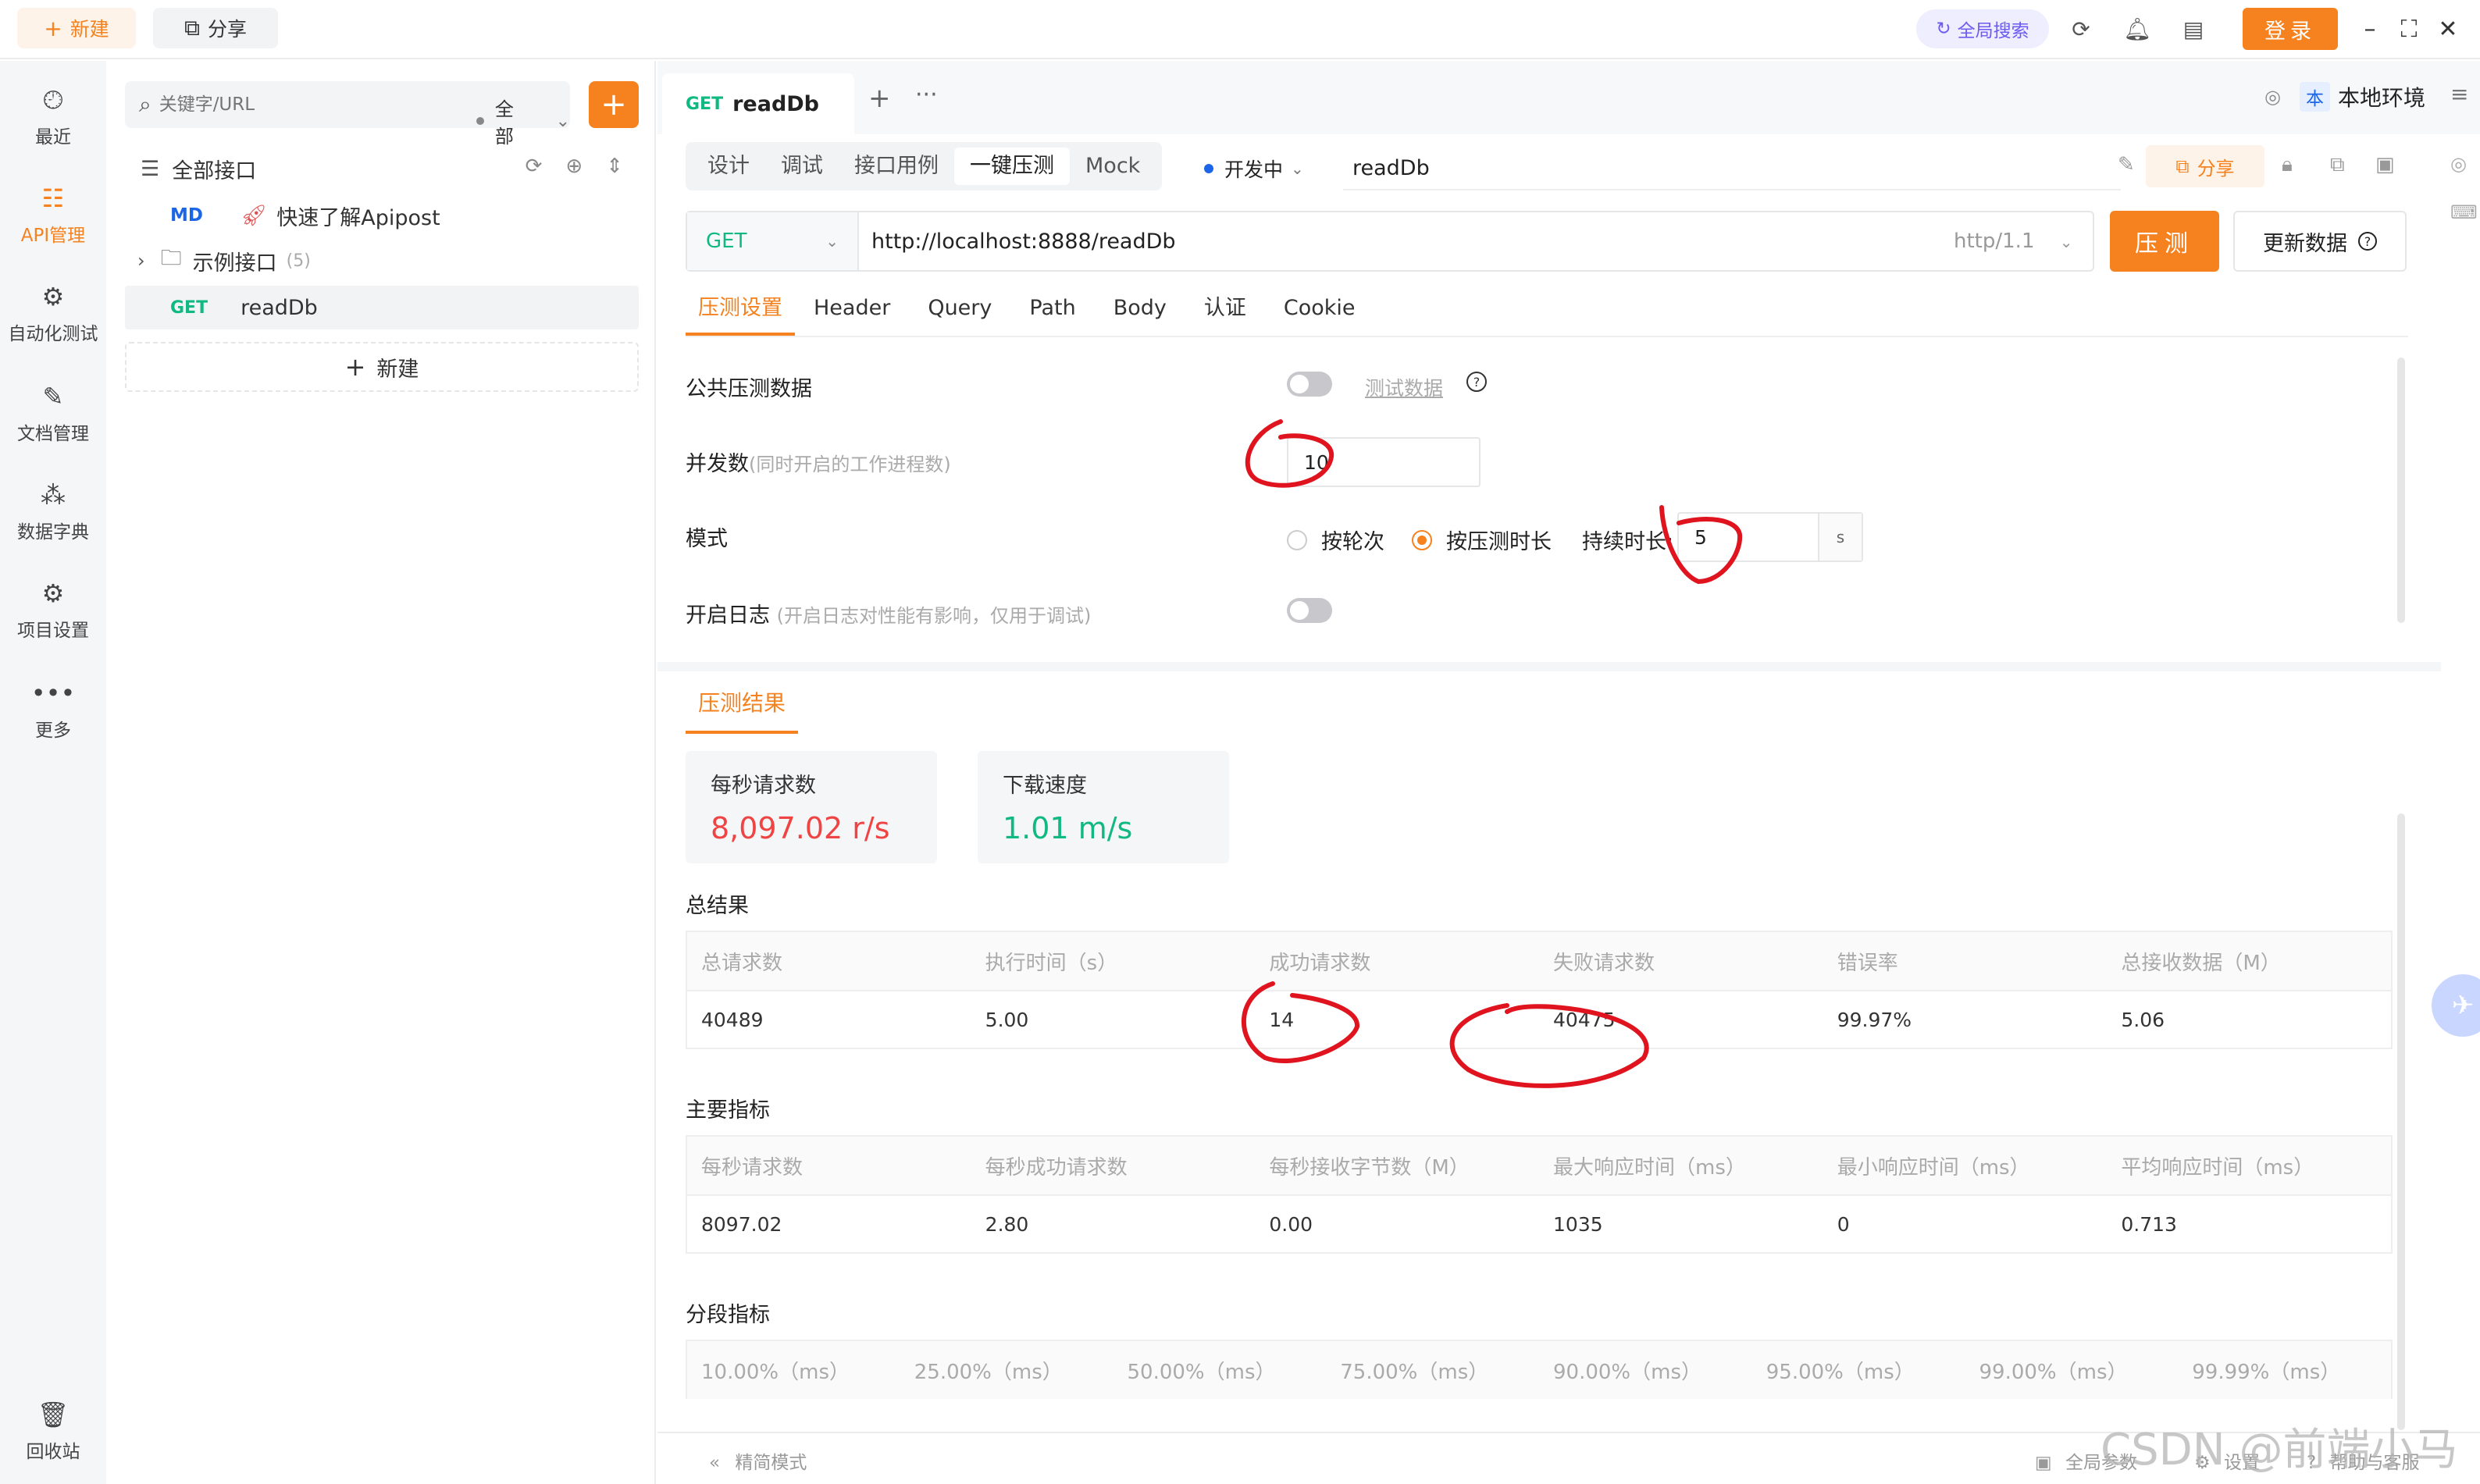 Image resolution: width=2480 pixels, height=1484 pixels. Describe the element at coordinates (1339, 241) in the screenshot. I see `url-input` at that location.